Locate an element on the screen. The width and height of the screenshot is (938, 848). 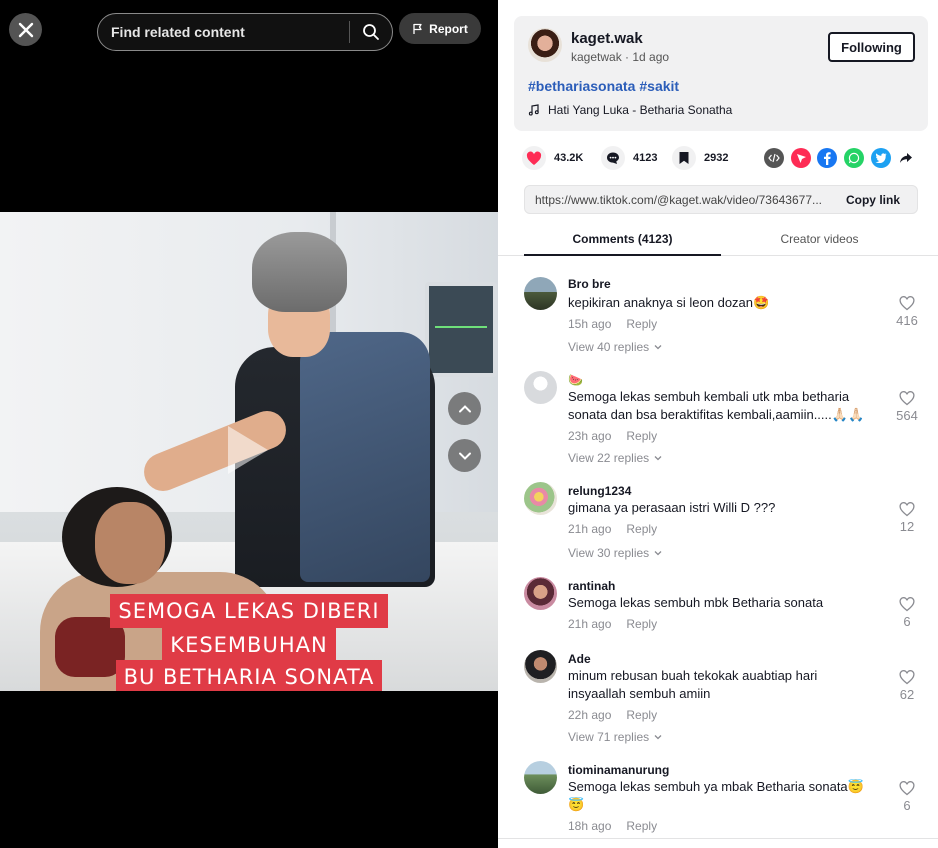
comment-count: 4123 is located at coordinates (645, 158).